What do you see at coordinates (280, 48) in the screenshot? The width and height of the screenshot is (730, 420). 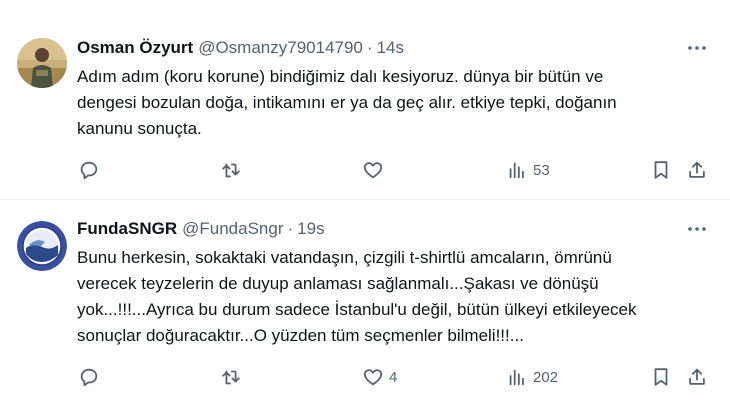 I see `author-handle: @Osmanzy79014790` at bounding box center [280, 48].